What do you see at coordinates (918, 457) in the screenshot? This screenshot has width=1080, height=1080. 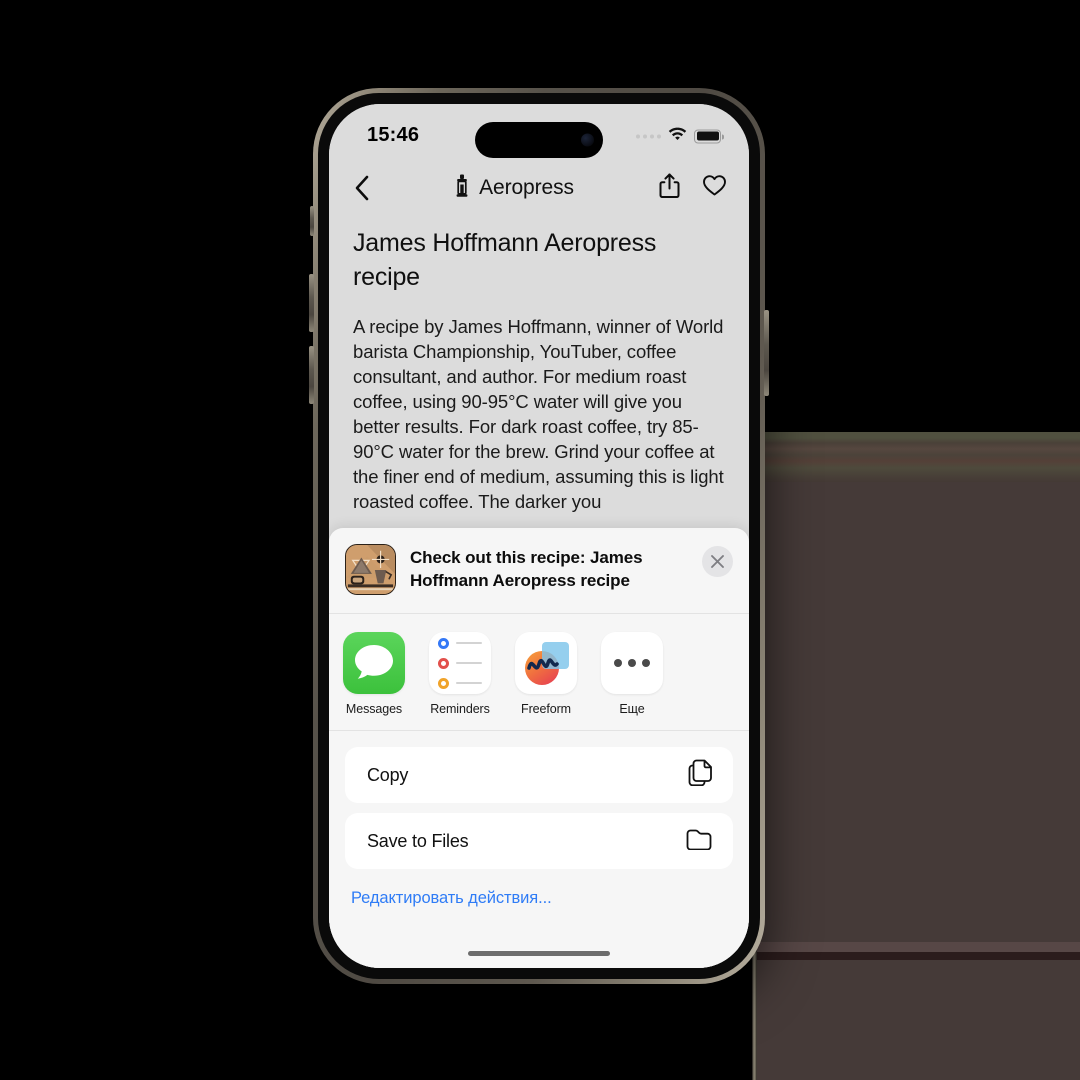 I see `ambient-band` at bounding box center [918, 457].